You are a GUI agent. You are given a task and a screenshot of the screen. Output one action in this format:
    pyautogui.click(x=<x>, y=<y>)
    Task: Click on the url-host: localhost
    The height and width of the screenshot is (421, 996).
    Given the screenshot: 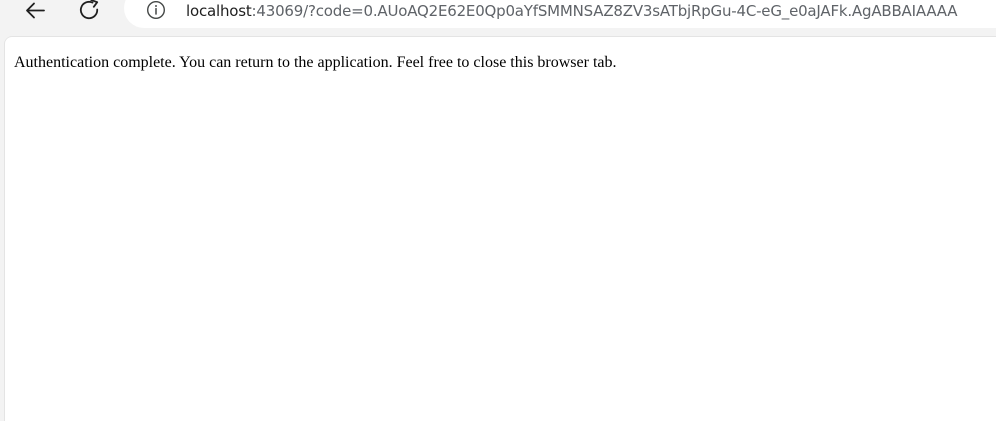 What is the action you would take?
    pyautogui.click(x=219, y=11)
    